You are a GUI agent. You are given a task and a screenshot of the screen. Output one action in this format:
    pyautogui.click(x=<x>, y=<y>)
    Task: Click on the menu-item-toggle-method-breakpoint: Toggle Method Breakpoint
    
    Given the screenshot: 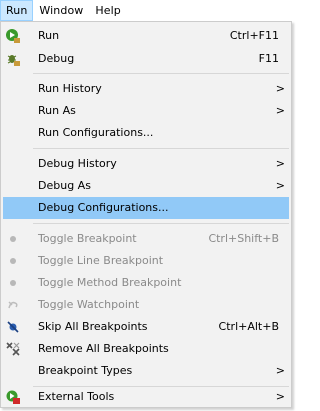 What is the action you would take?
    pyautogui.click(x=146, y=283)
    